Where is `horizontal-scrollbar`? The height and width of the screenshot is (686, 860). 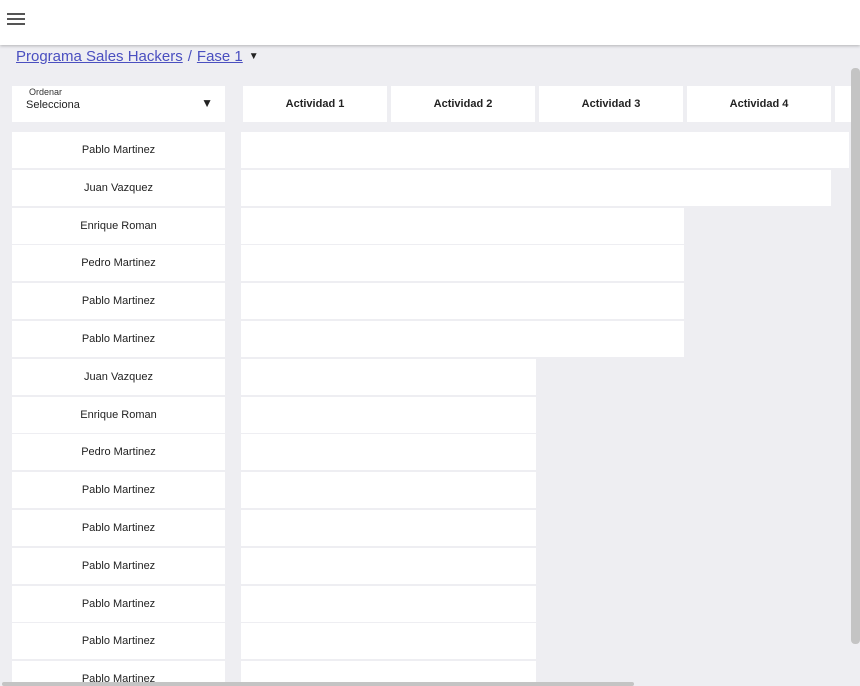
horizontal-scrollbar is located at coordinates (318, 684).